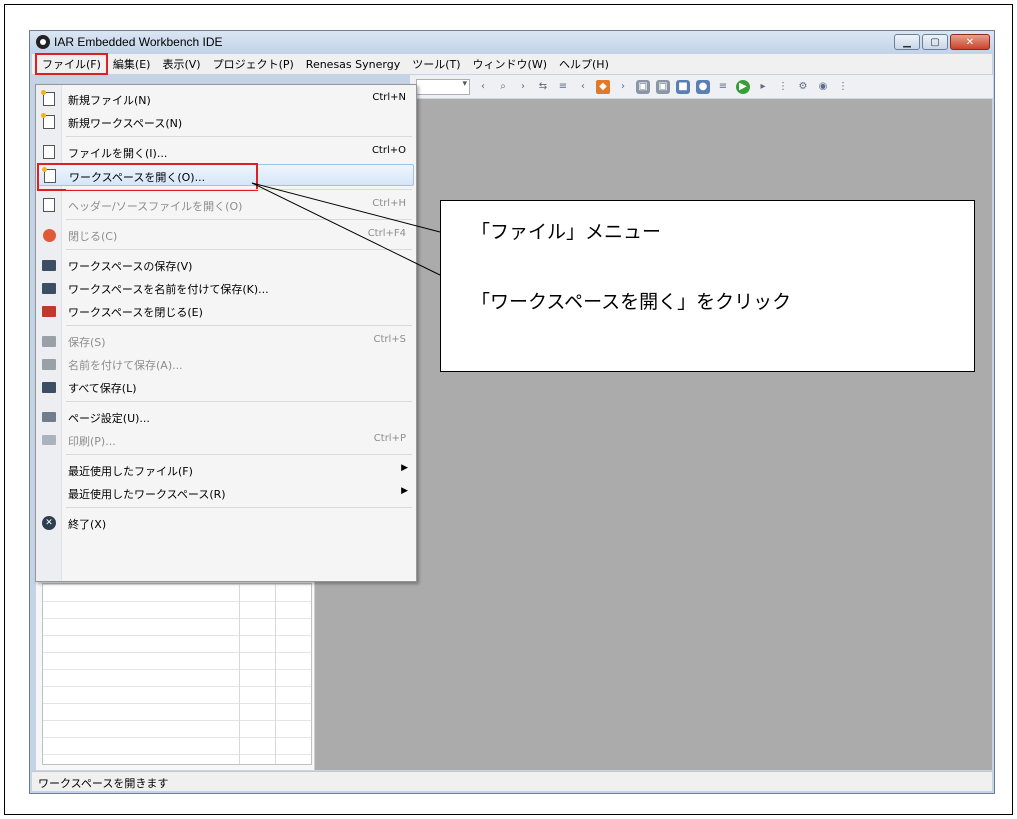  Describe the element at coordinates (226, 122) in the screenshot. I see `menu-item-new-workspace: 新規ワークスペース(N)` at that location.